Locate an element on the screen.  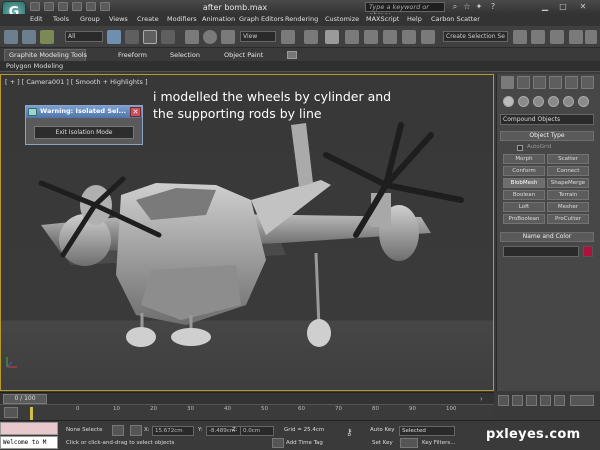
time-tag-icon is located at coordinates (278, 443).